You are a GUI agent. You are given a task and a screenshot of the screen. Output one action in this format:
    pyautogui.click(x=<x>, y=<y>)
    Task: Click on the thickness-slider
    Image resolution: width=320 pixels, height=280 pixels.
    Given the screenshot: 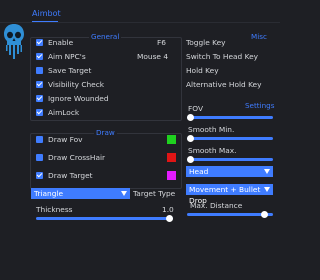 What is the action you would take?
    pyautogui.click(x=104, y=218)
    